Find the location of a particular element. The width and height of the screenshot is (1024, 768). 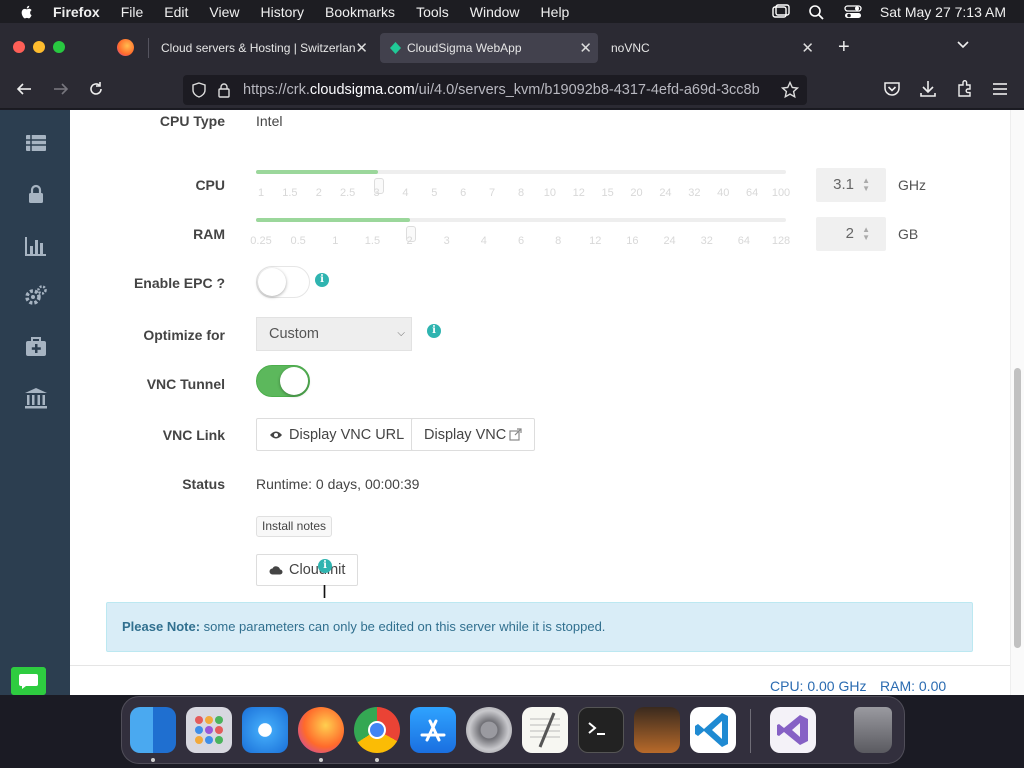

menu-history: History is located at coordinates (282, 12).